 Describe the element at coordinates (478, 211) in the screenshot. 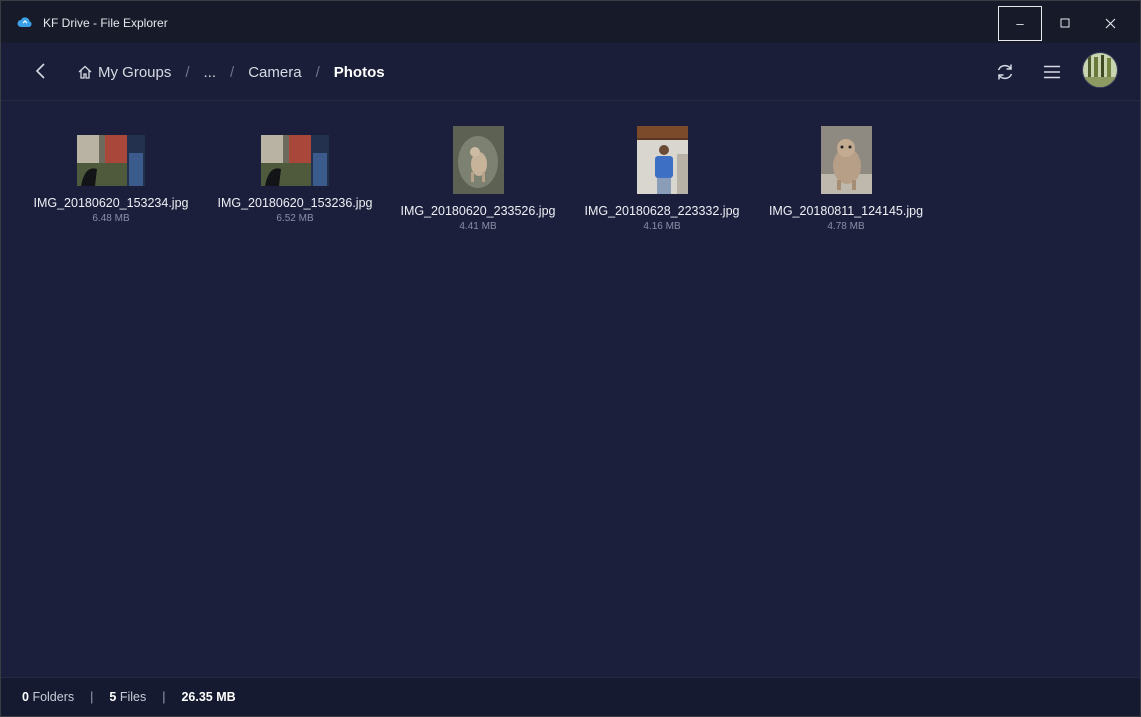

I see `file-name: IMG_20180620_233526.jpg` at that location.